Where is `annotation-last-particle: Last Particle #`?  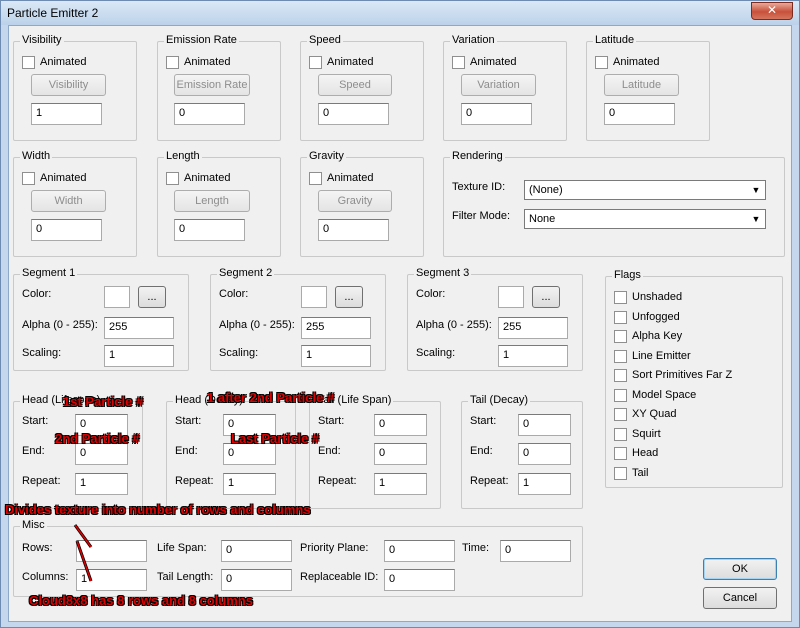
annotation-last-particle: Last Particle # is located at coordinates (275, 438).